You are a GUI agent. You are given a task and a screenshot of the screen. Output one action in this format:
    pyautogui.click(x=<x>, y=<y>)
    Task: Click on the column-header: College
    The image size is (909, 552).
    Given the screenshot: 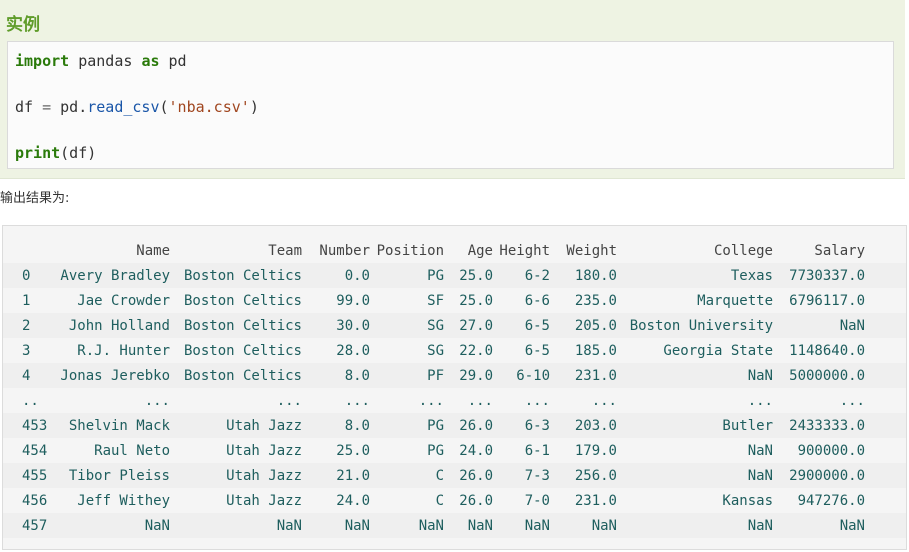 What is the action you would take?
    pyautogui.click(x=743, y=251)
    